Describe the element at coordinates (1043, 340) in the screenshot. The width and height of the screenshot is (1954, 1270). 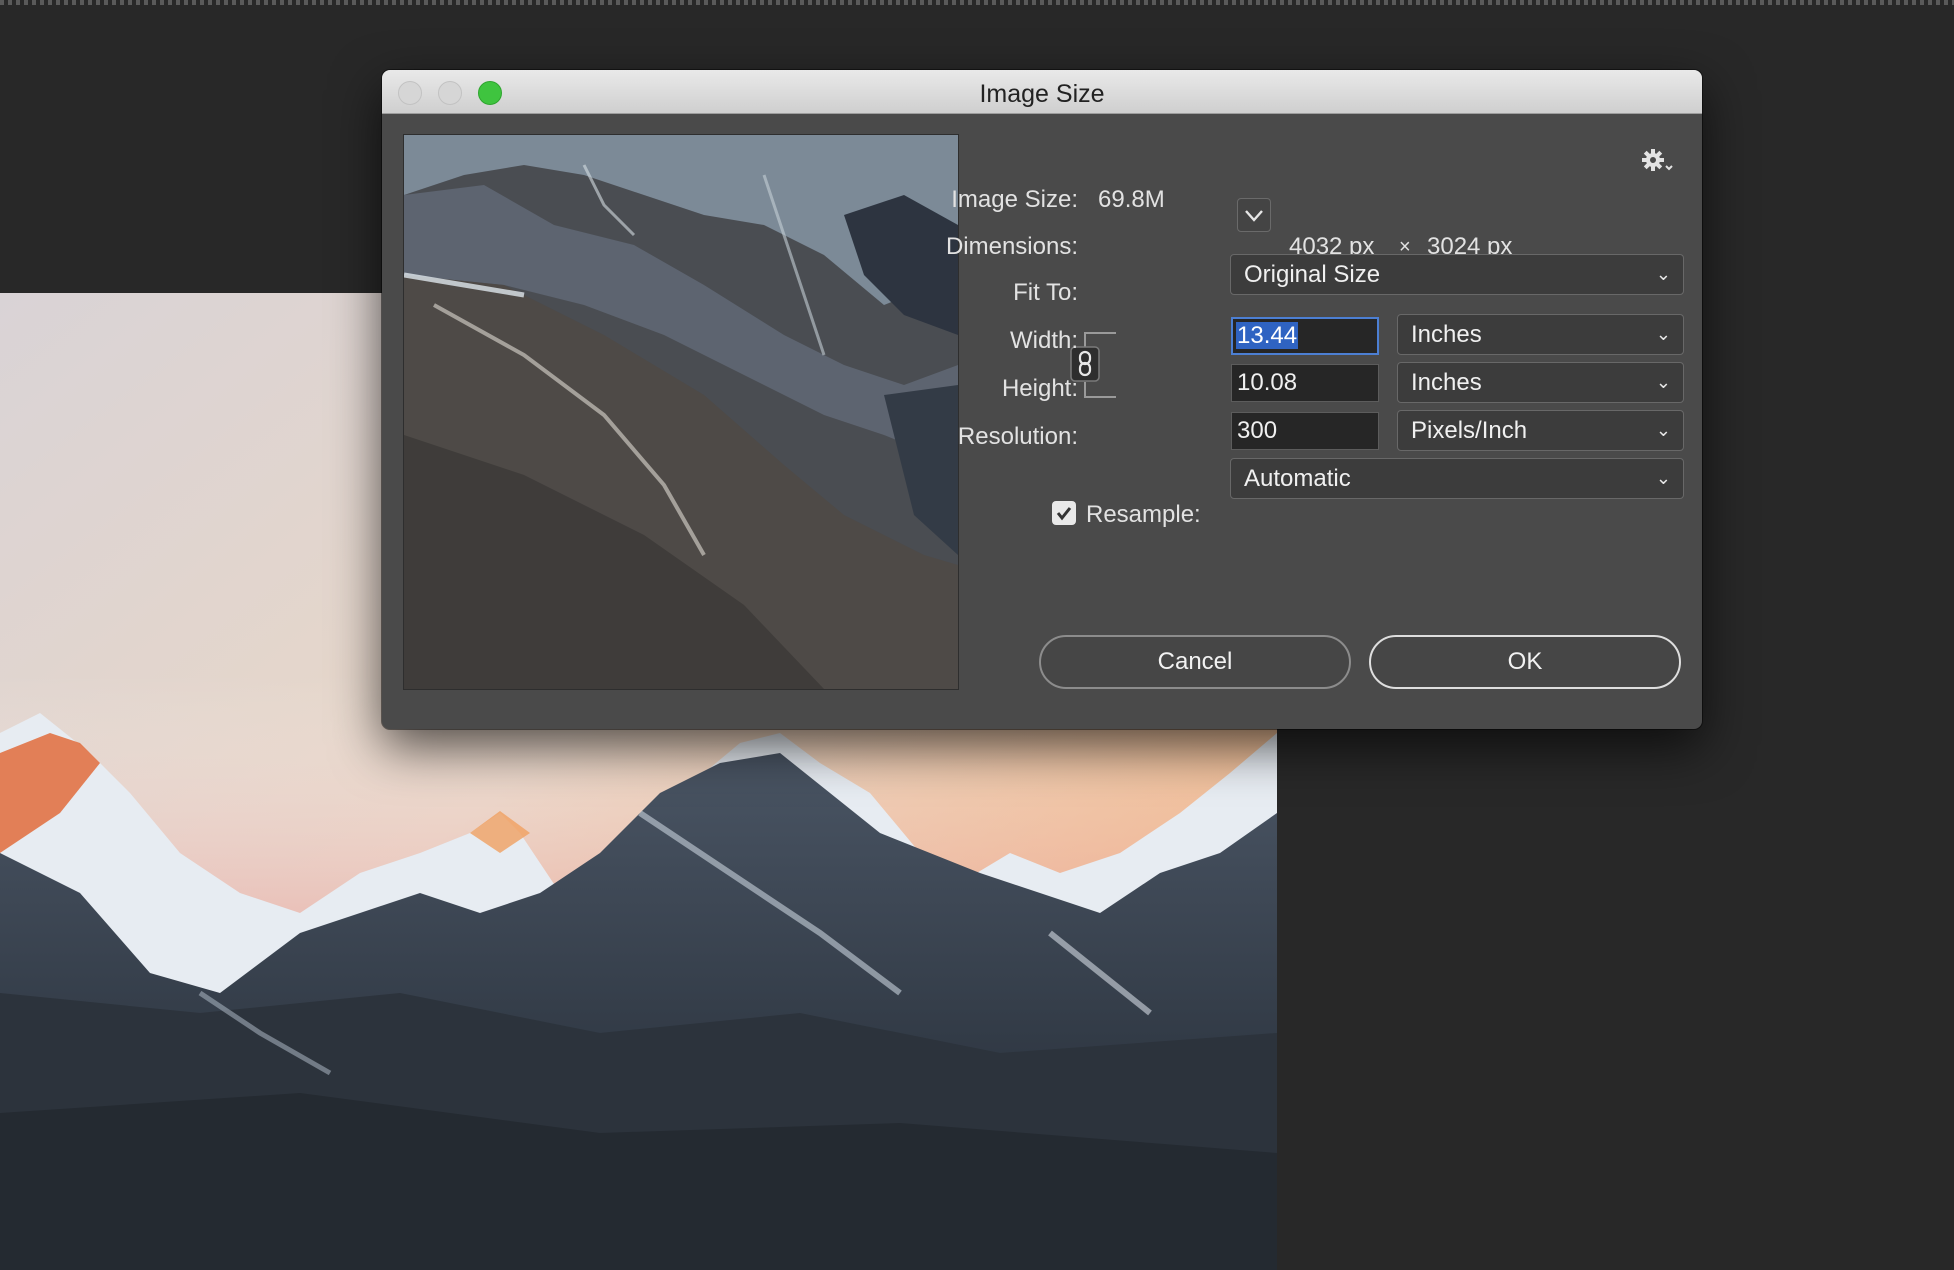
I see `width-label: Width:` at that location.